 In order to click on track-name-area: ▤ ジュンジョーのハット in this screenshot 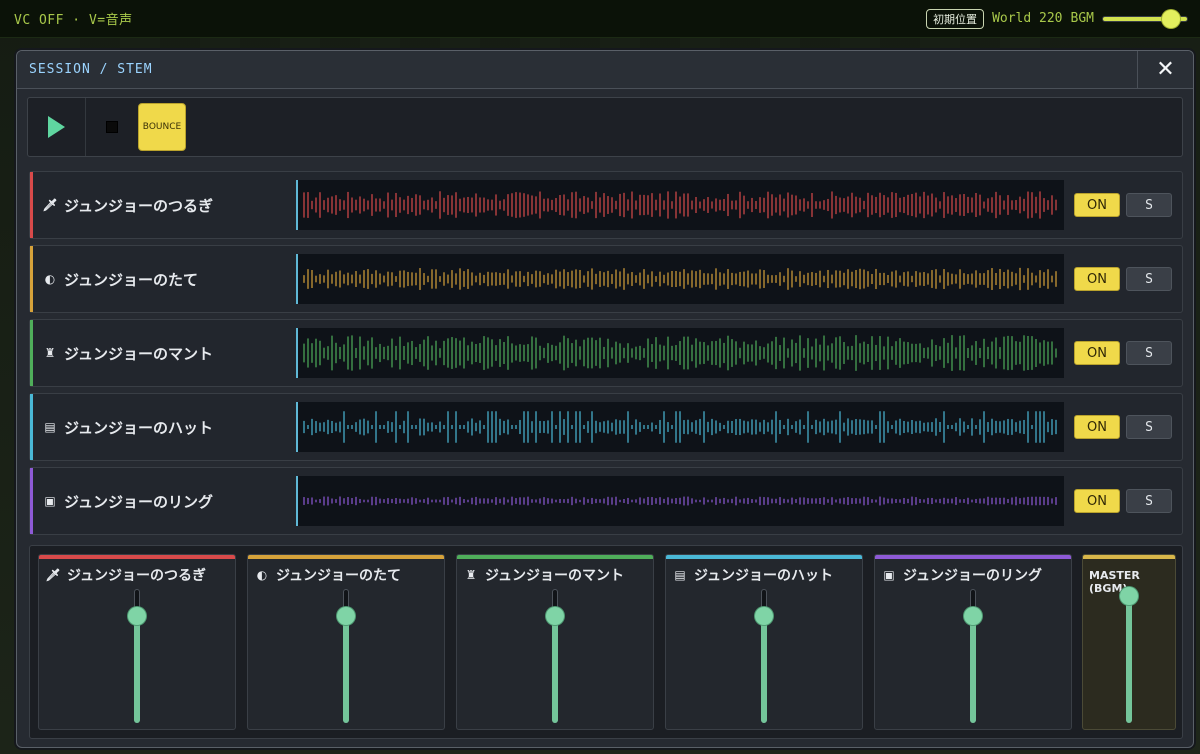, I will do `click(127, 427)`.